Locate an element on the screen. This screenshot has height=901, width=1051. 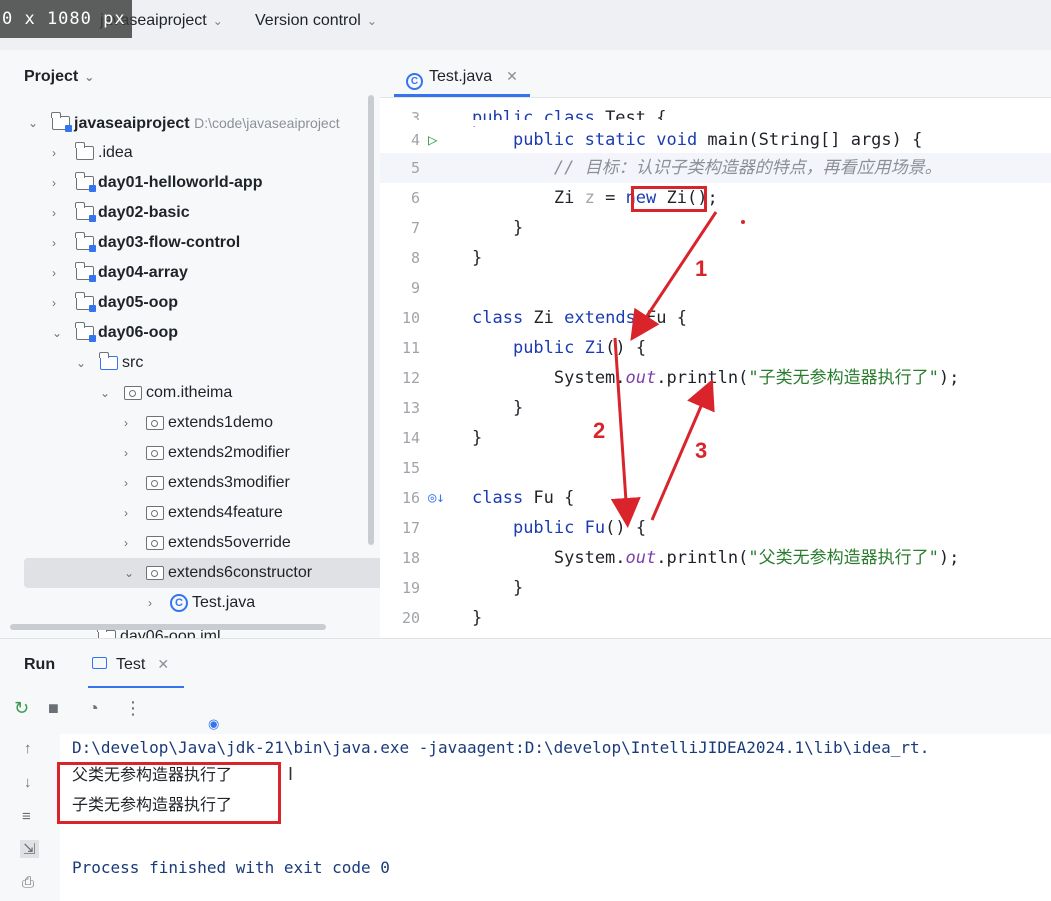
tree-row-idea: › .idea is located at coordinates (190, 153).